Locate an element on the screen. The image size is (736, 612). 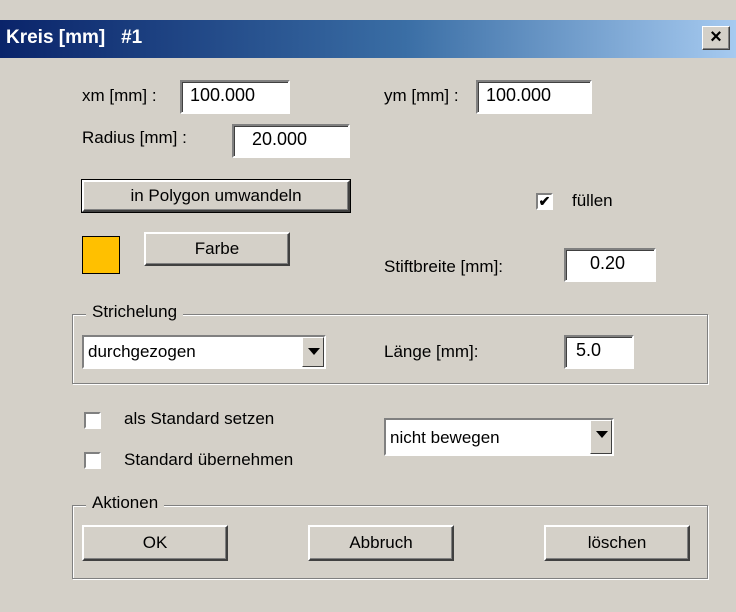
actions-group-label: Aktionen is located at coordinates (125, 503).